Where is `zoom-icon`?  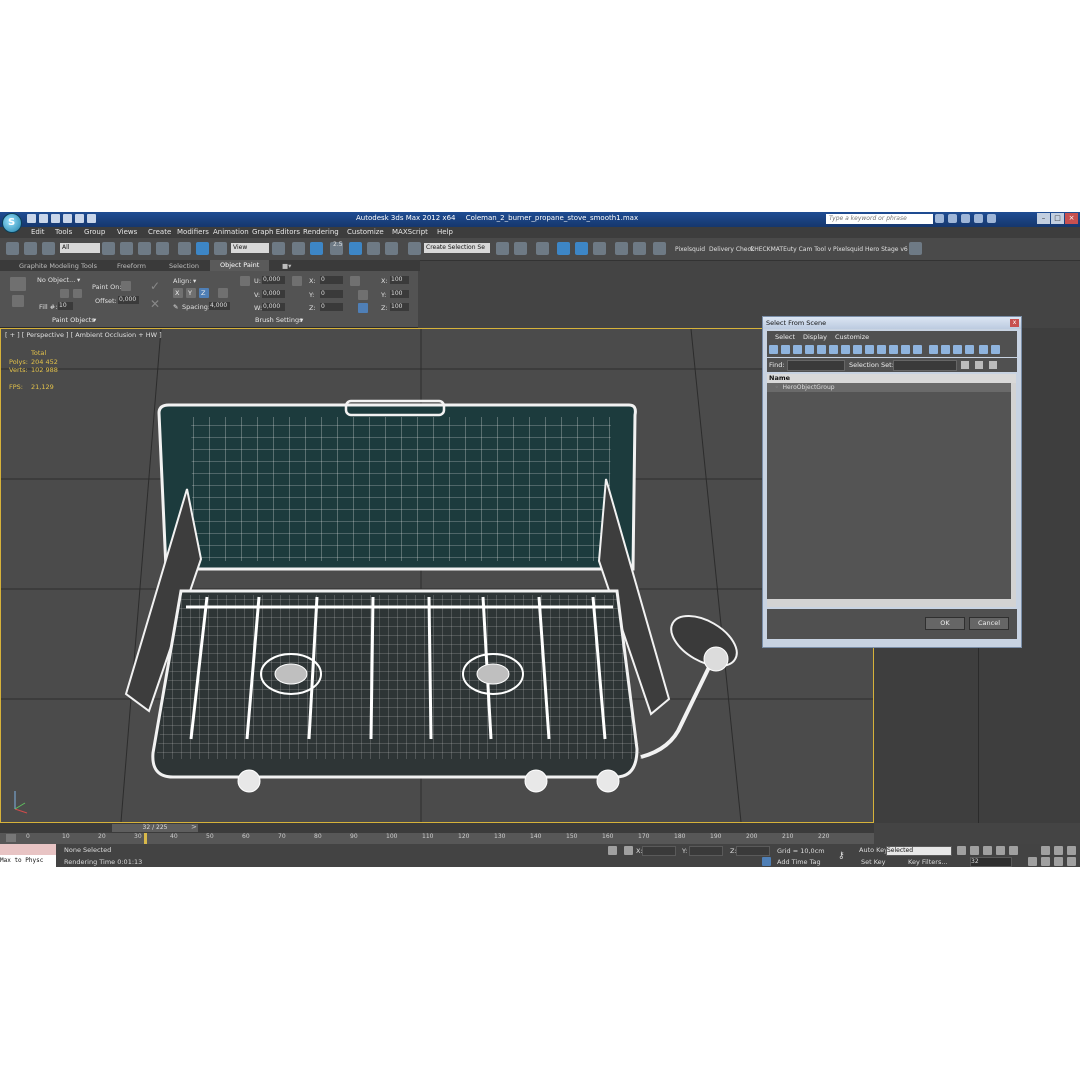 zoom-icon is located at coordinates (1045, 850).